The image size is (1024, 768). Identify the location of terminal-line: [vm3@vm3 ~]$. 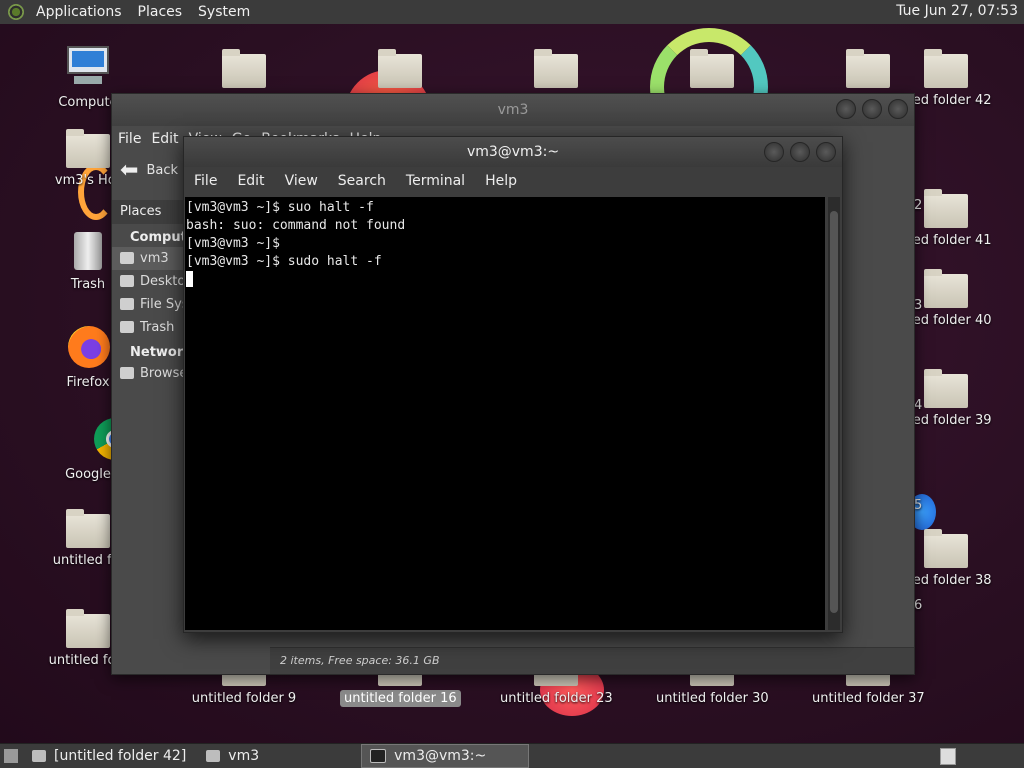
(233, 243).